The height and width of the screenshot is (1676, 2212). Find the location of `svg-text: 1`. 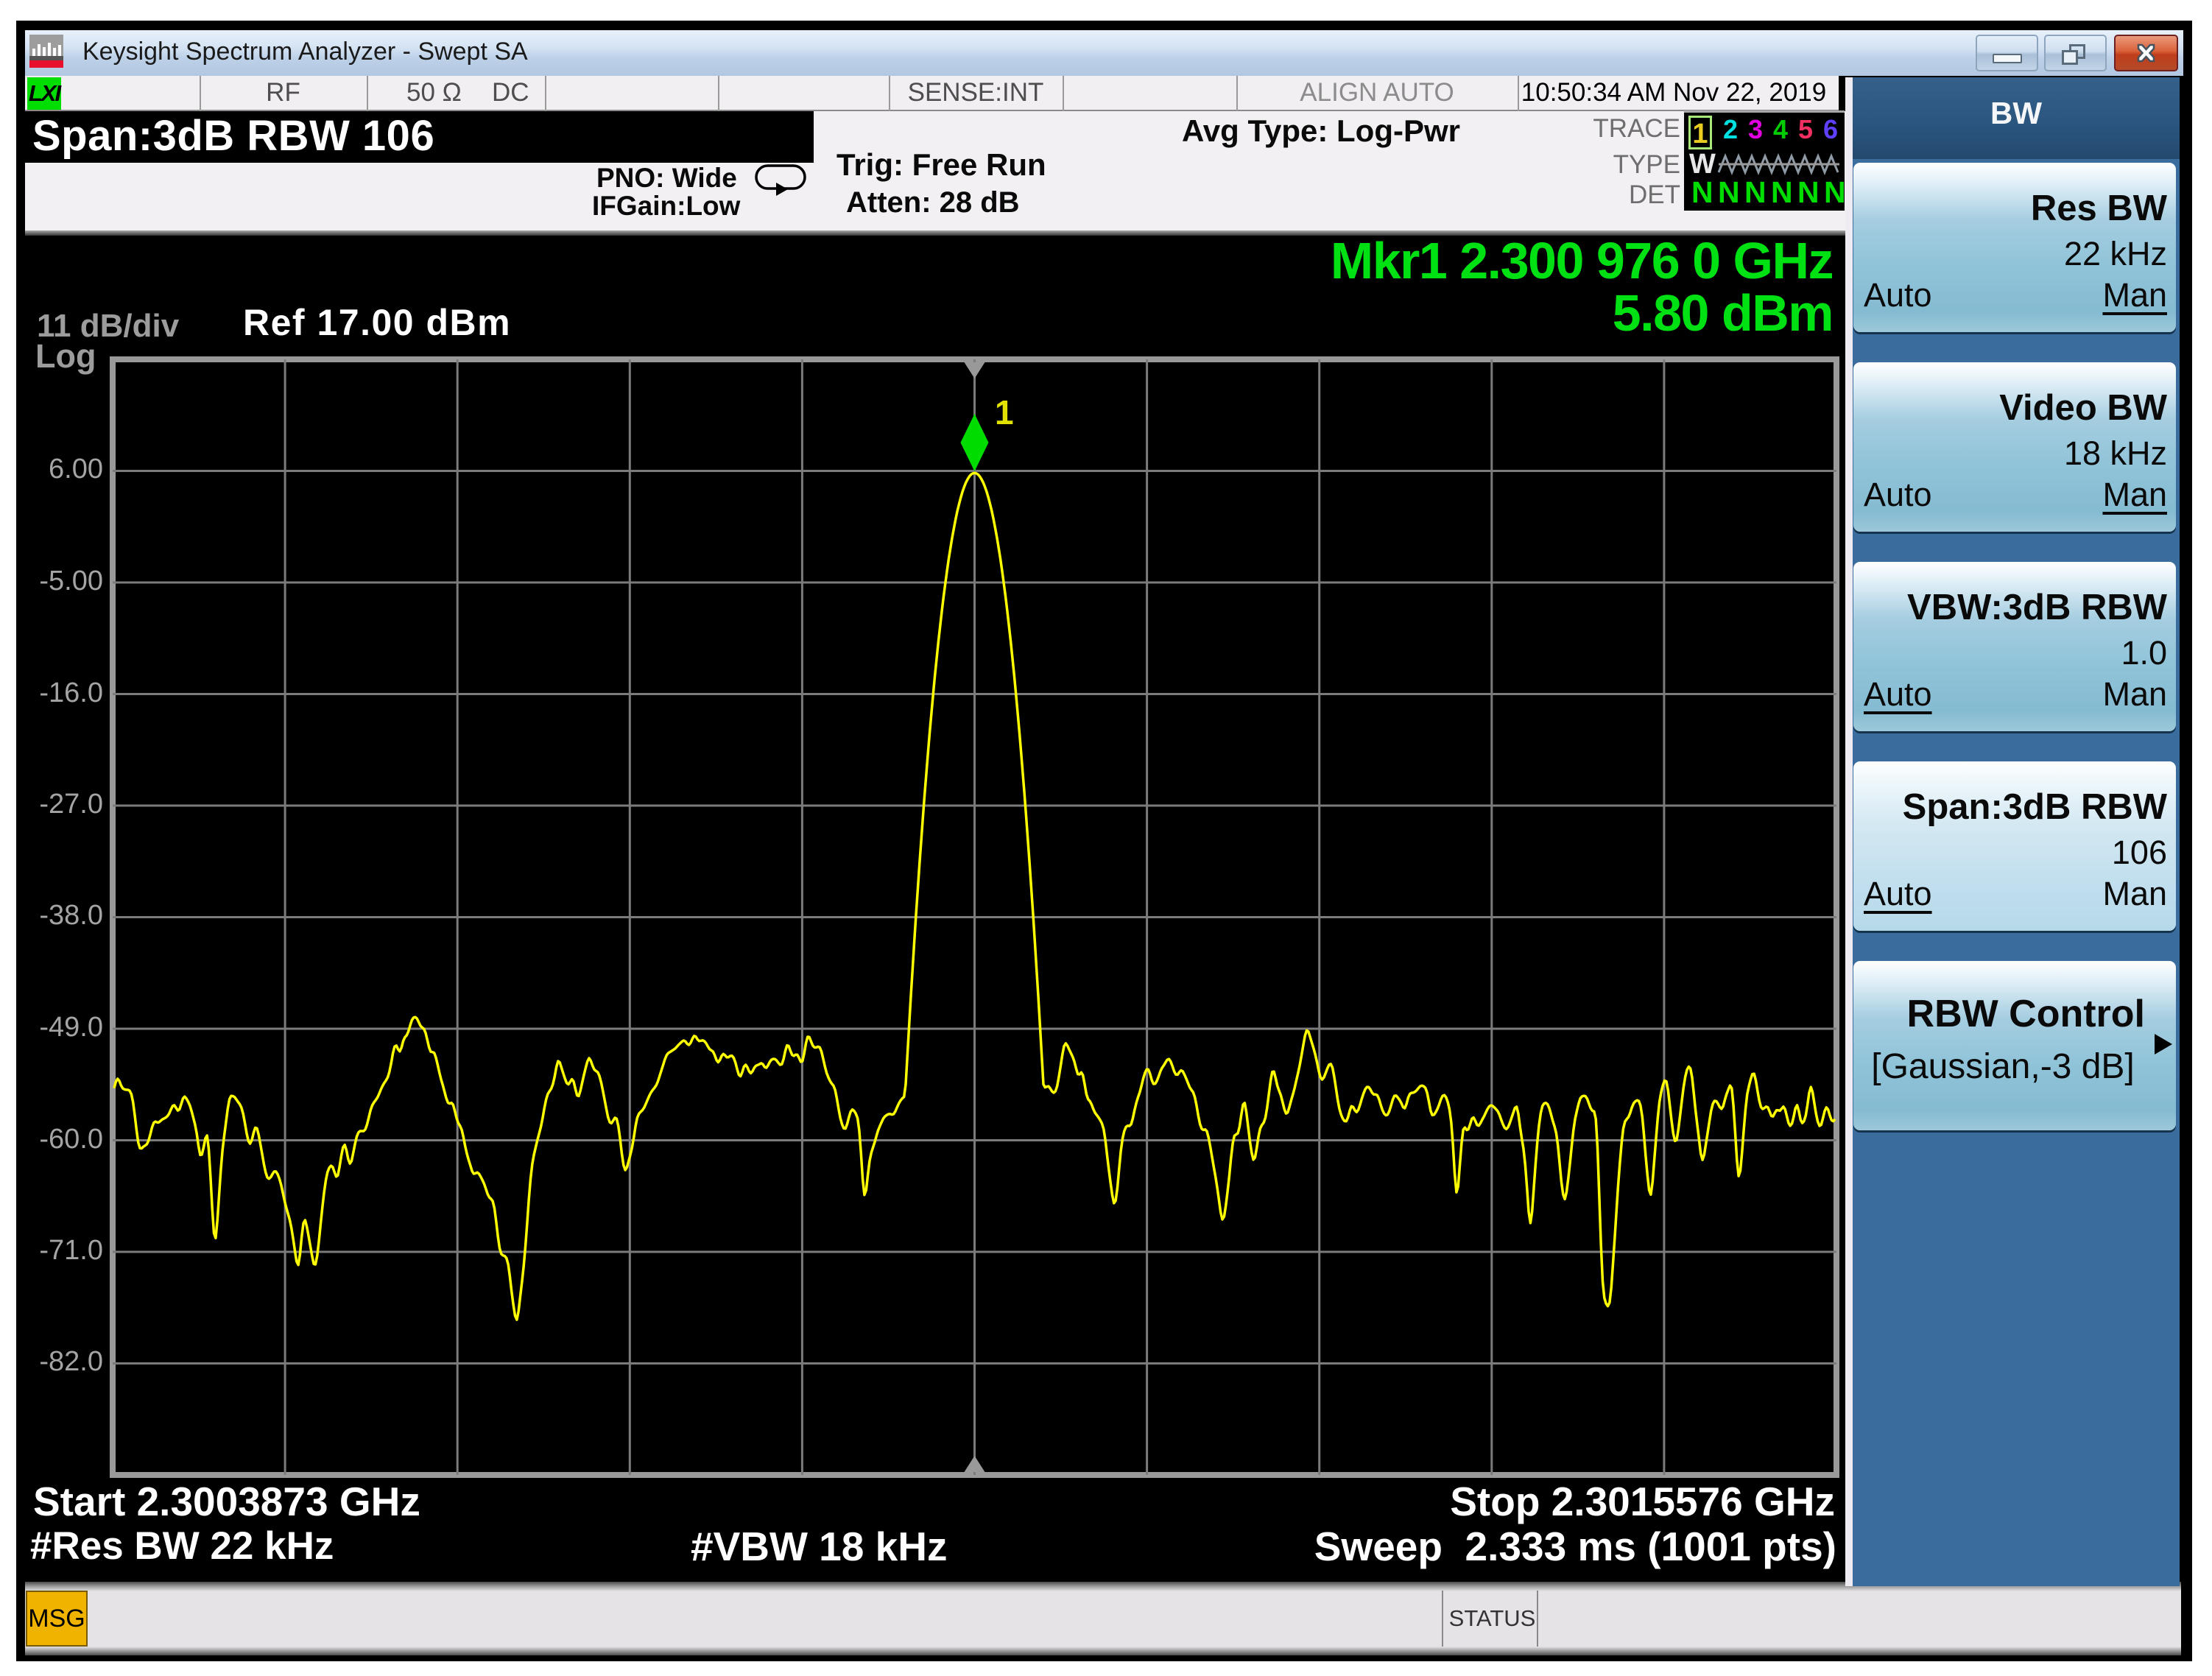

svg-text: 1 is located at coordinates (1004, 413).